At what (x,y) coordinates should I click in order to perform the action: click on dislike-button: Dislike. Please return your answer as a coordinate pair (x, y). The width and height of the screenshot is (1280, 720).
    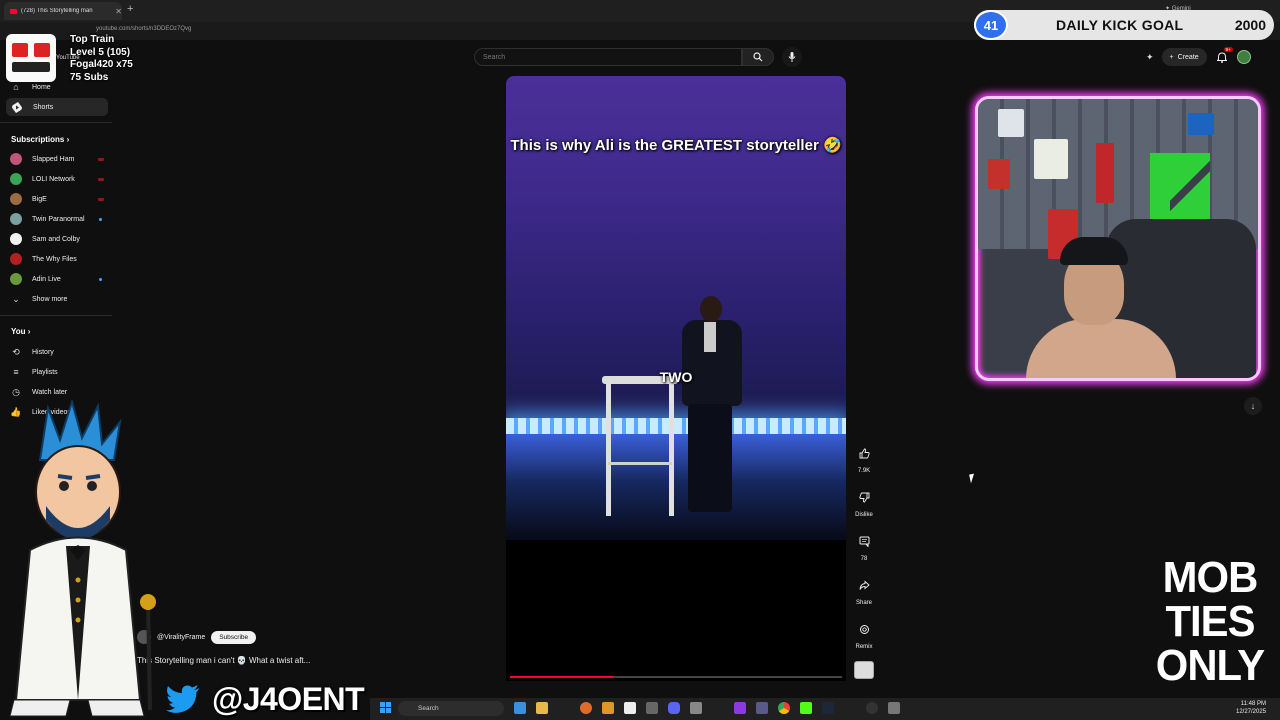
    Looking at the image, I should click on (864, 502).